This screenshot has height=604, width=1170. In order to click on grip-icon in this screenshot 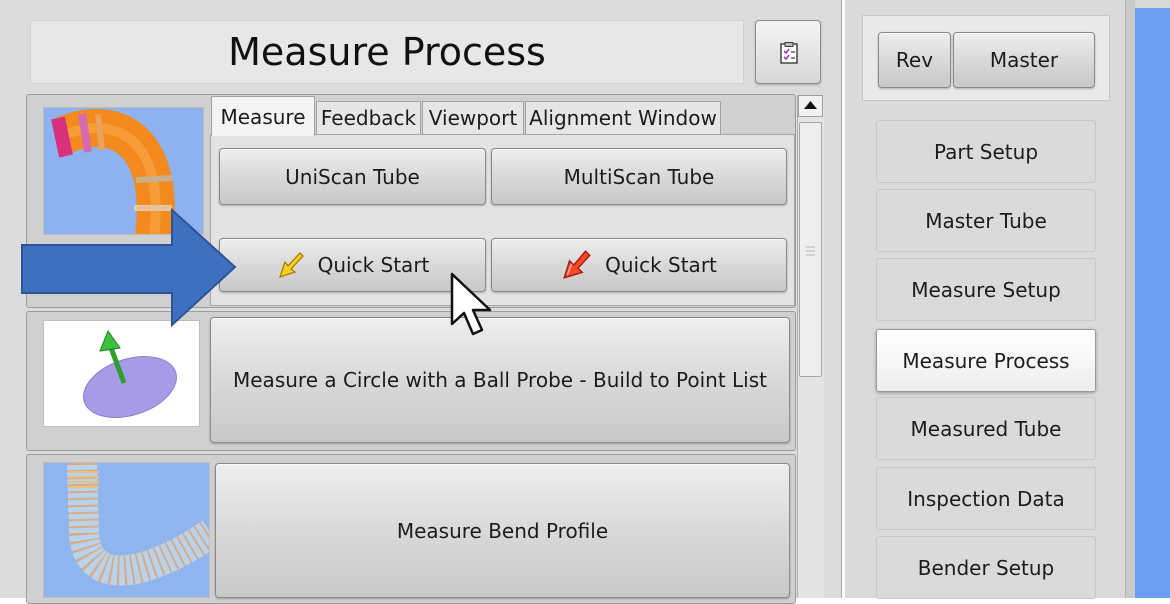, I will do `click(810, 251)`.